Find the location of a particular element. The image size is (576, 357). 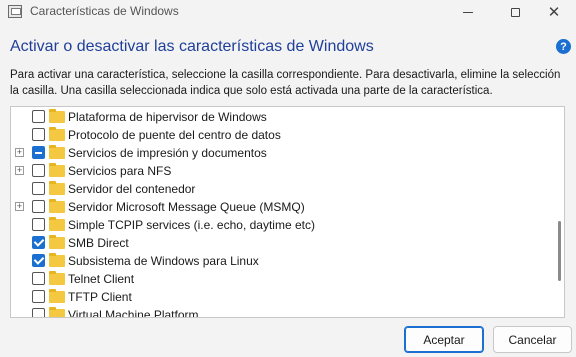

app-icon is located at coordinates (15, 11).